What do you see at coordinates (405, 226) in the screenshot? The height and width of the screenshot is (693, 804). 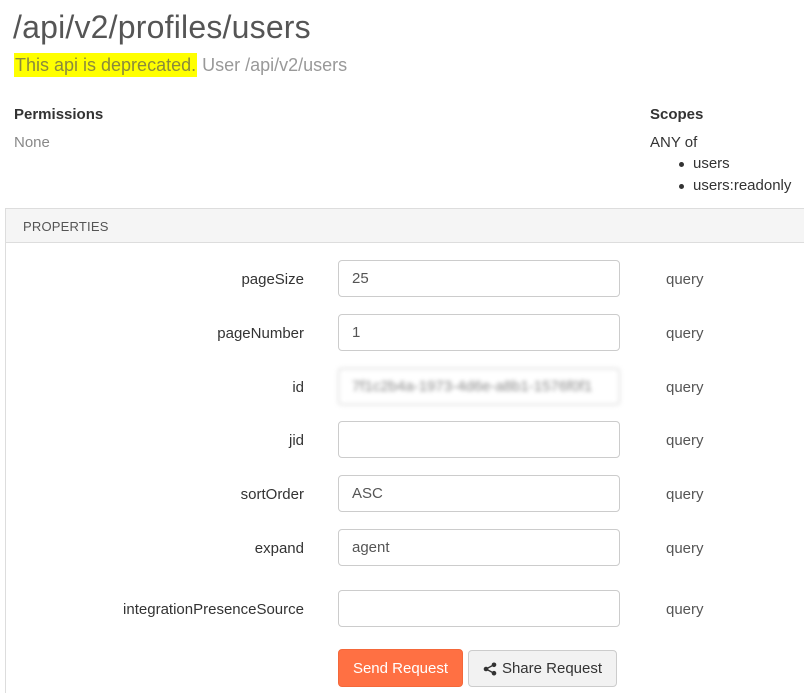 I see `properties-header: PROPERTIES` at bounding box center [405, 226].